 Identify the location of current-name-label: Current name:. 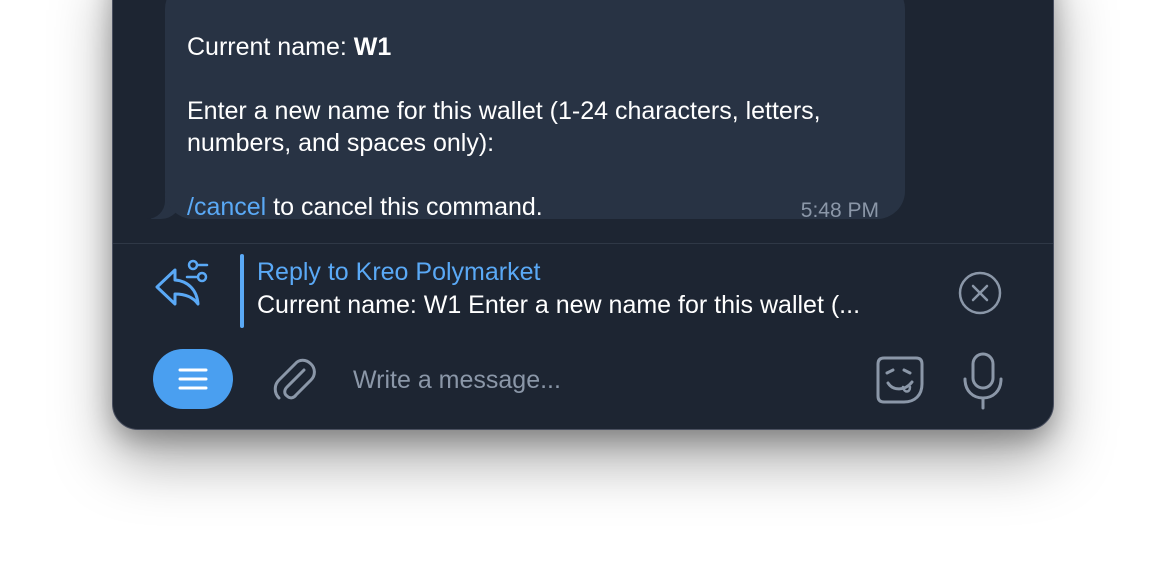
(270, 47).